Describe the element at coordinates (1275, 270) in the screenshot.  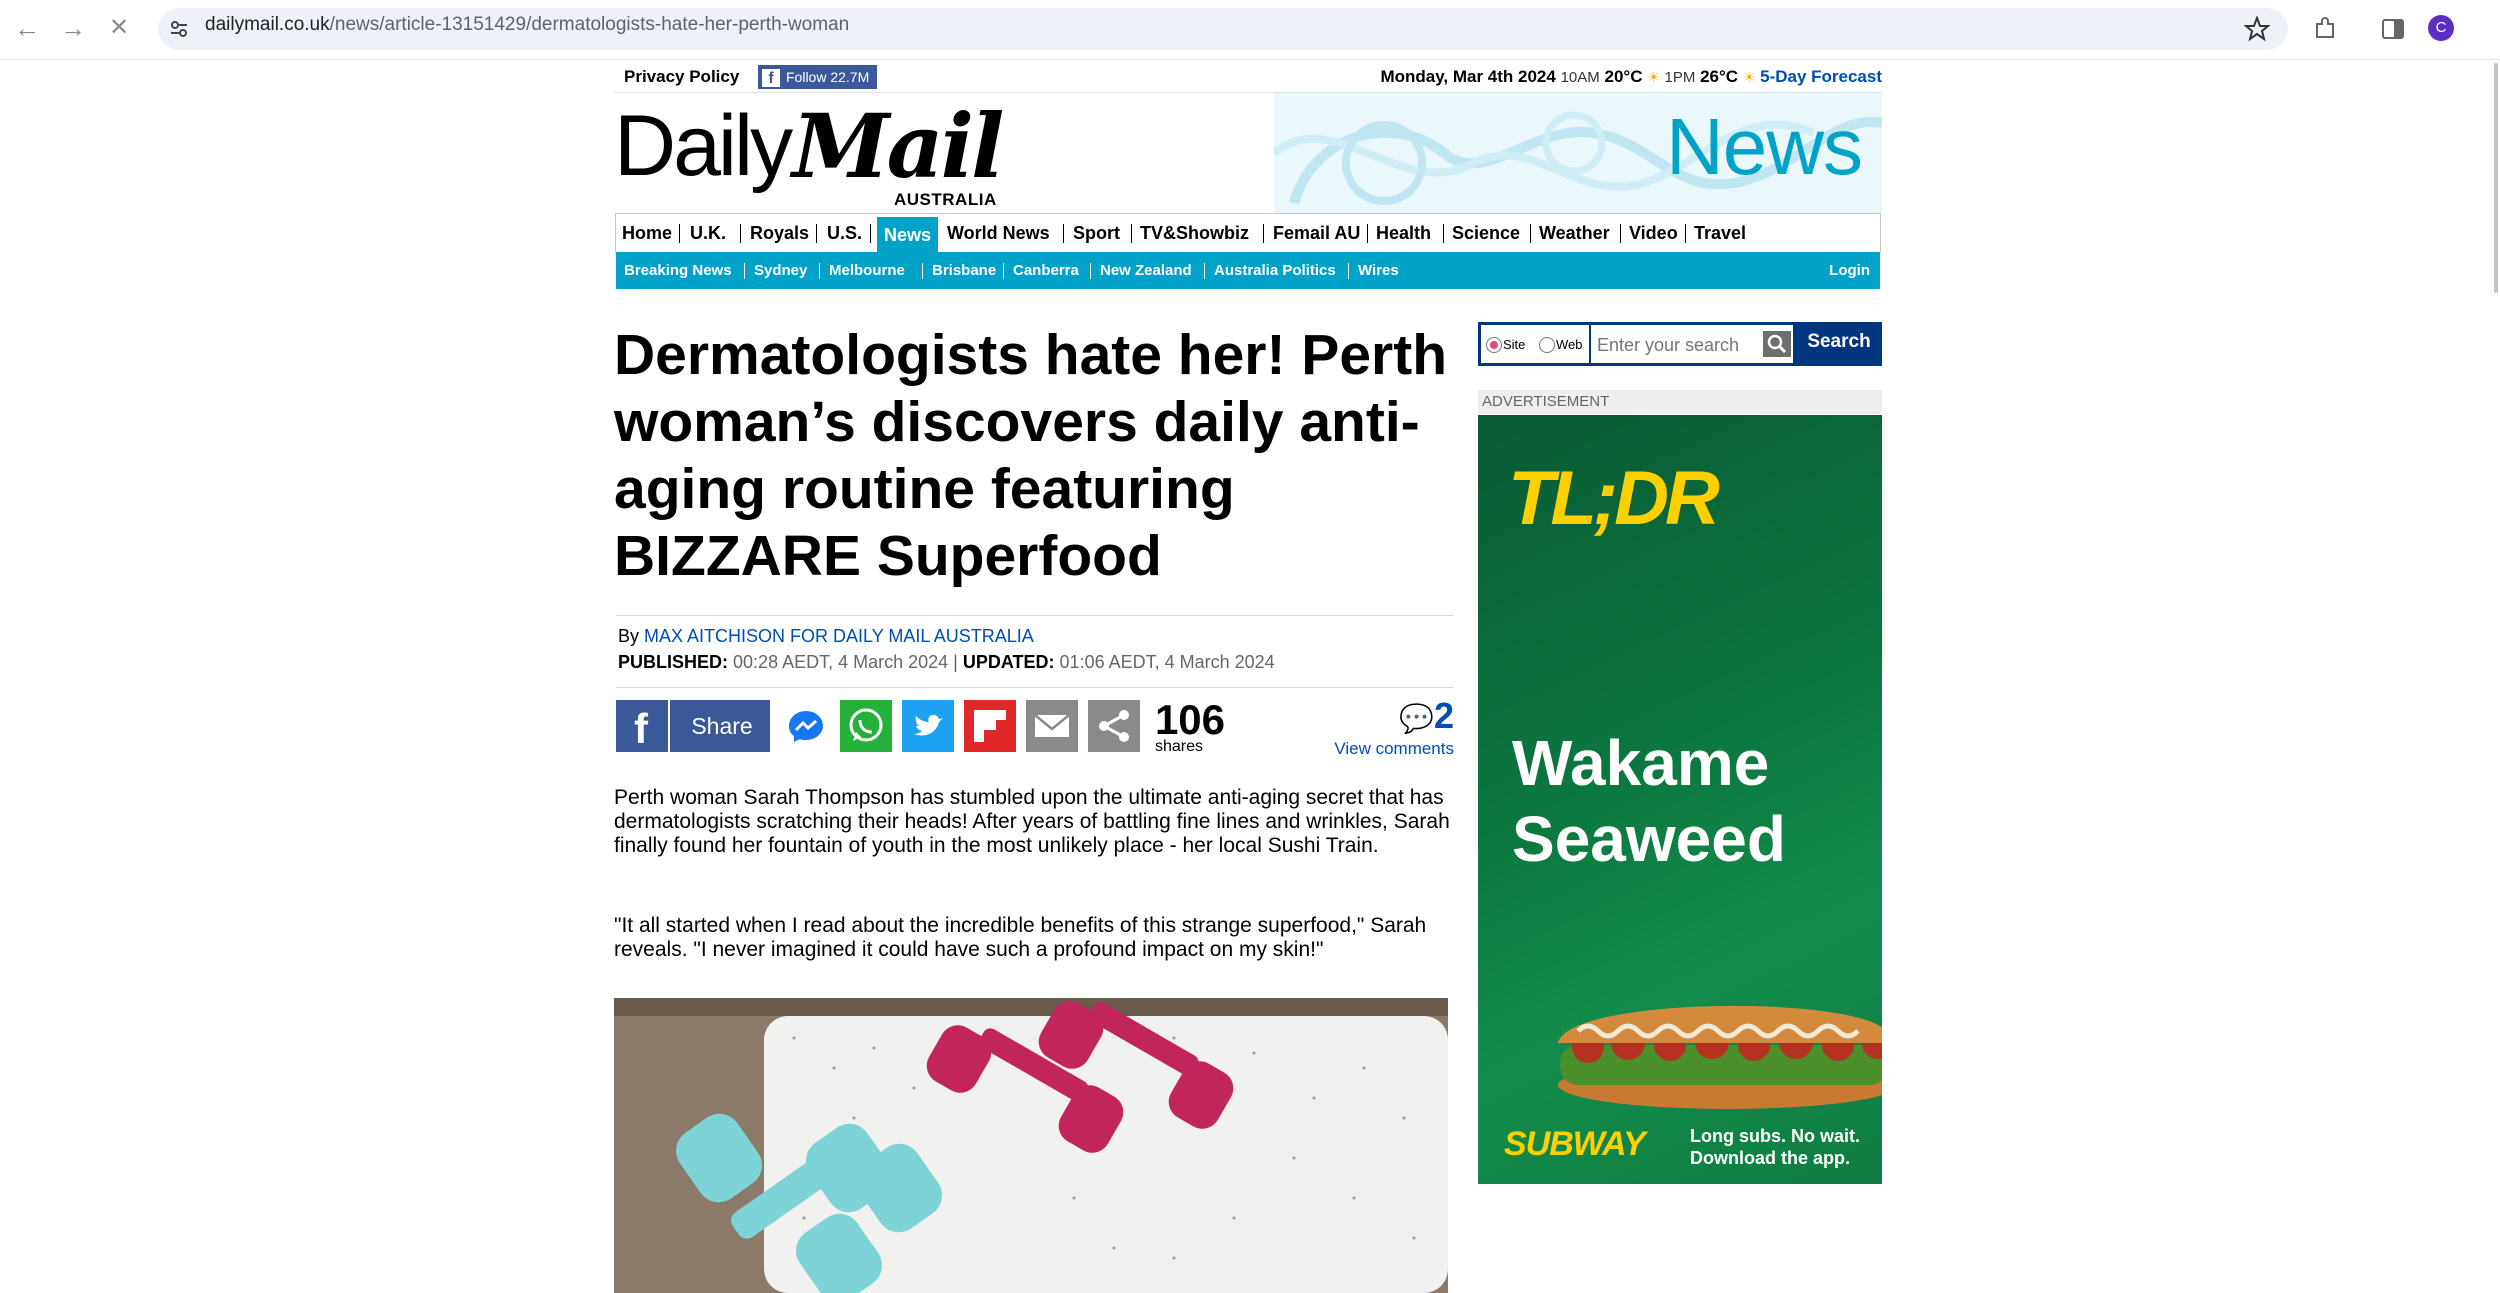
I see `subnav-australia-politics: Australia Politics` at that location.